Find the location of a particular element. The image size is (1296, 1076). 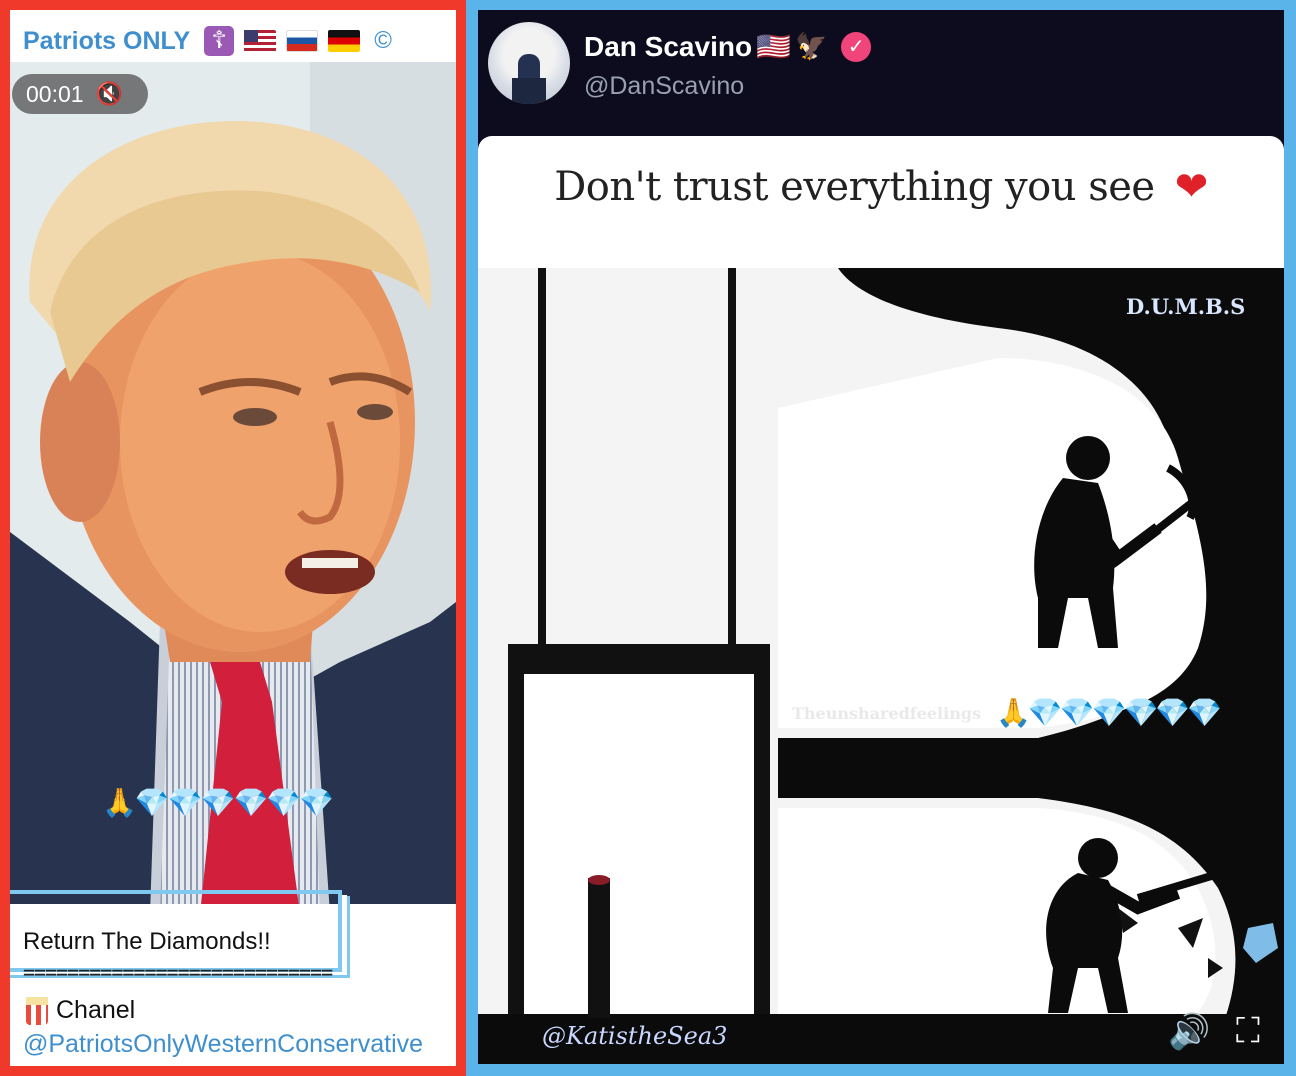

us-flag-icon is located at coordinates (260, 41).